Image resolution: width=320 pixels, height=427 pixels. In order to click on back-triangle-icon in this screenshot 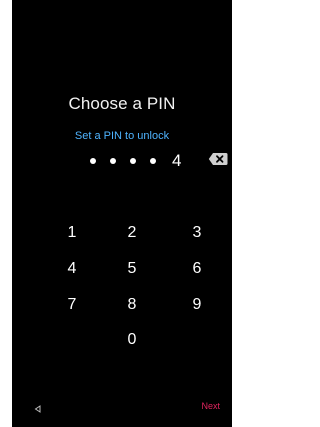, I will do `click(37, 409)`.